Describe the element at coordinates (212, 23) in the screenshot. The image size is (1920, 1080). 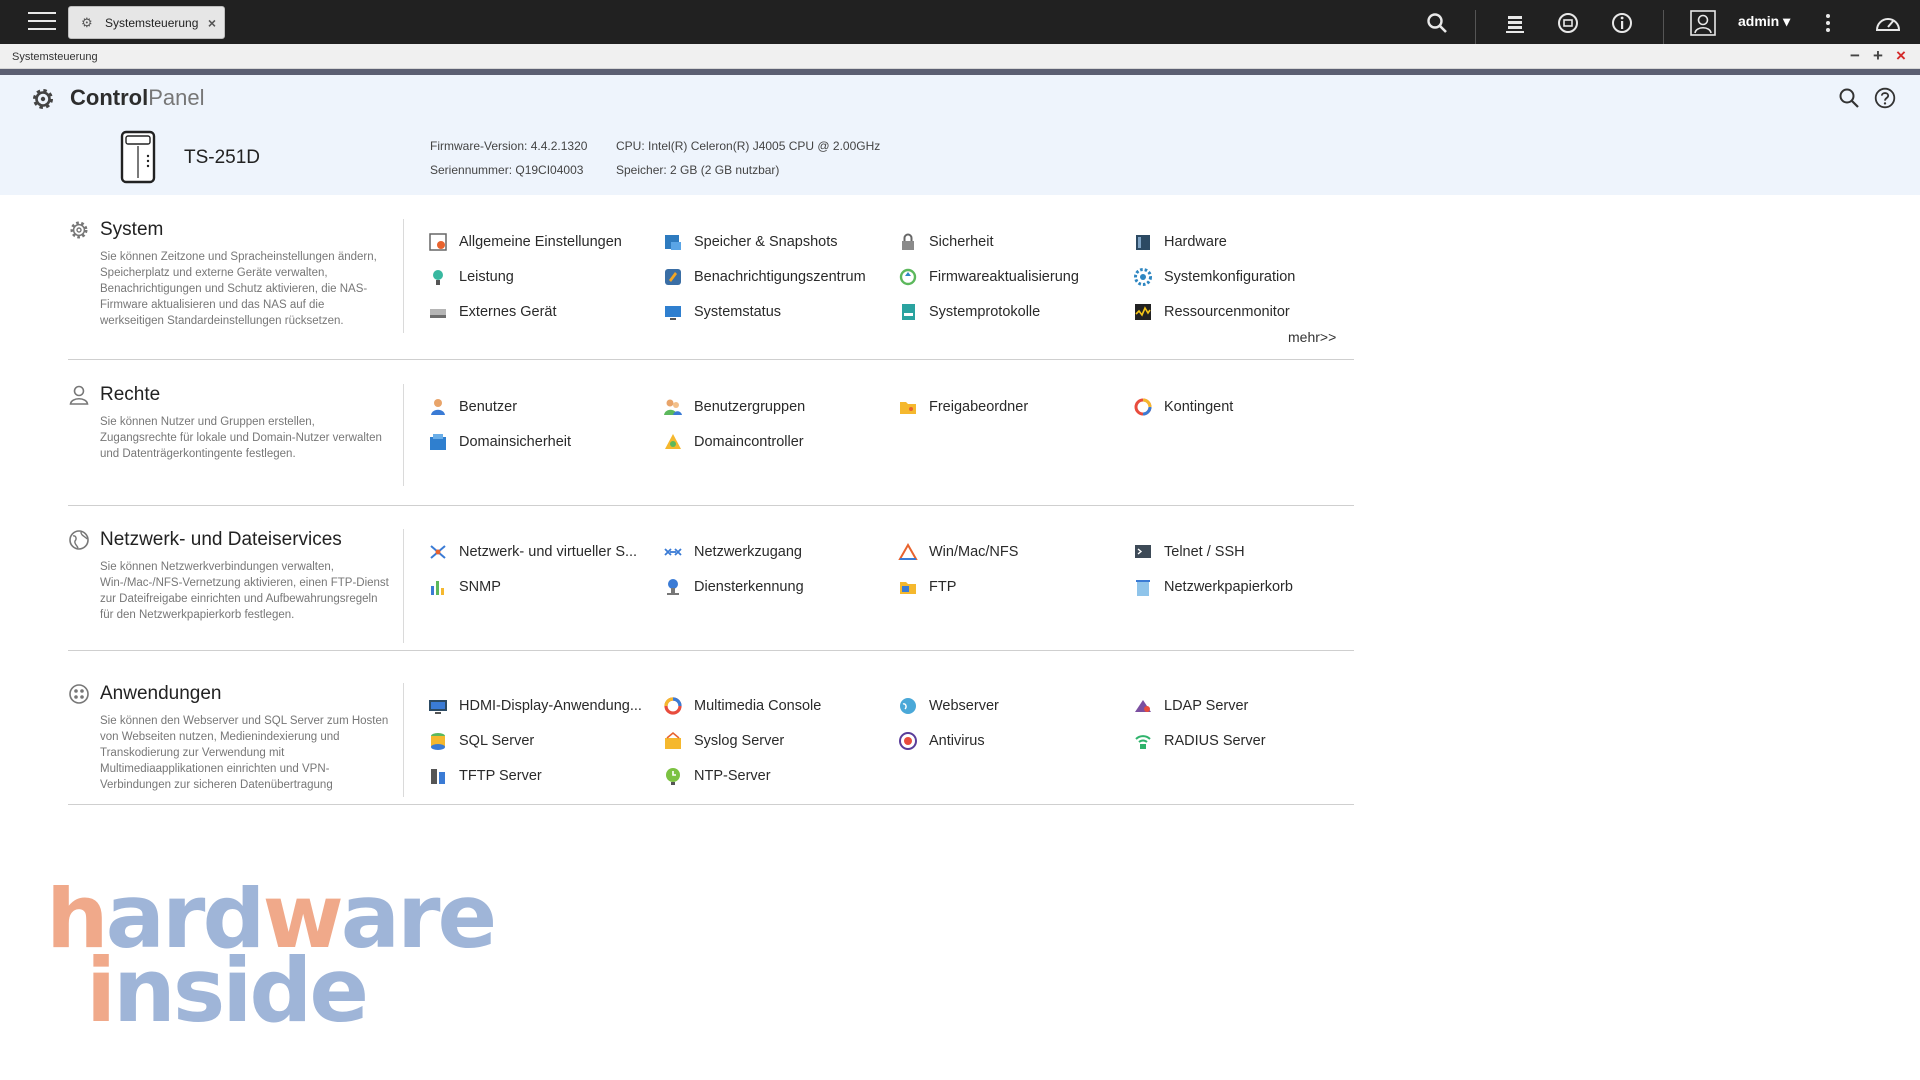
I see `close-tab-icon: ×` at that location.